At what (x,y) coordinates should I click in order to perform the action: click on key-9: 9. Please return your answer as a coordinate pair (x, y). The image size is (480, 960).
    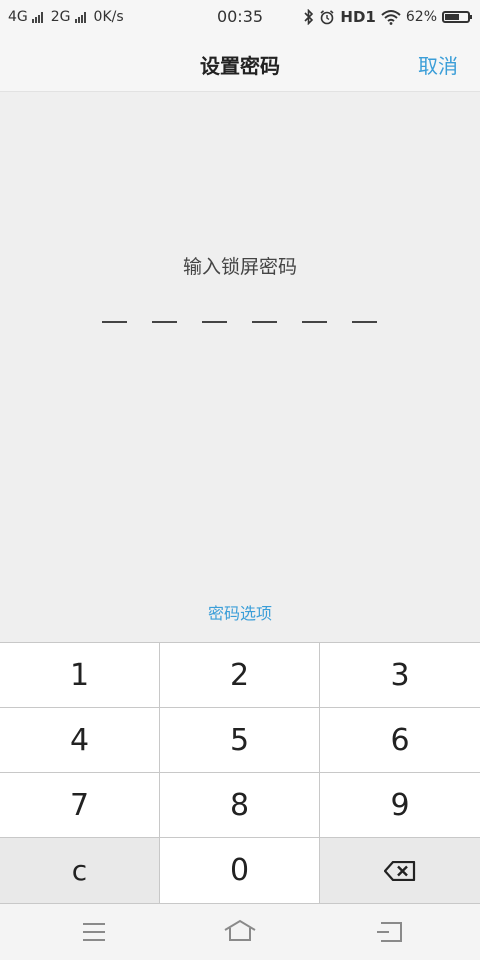
    Looking at the image, I should click on (400, 805).